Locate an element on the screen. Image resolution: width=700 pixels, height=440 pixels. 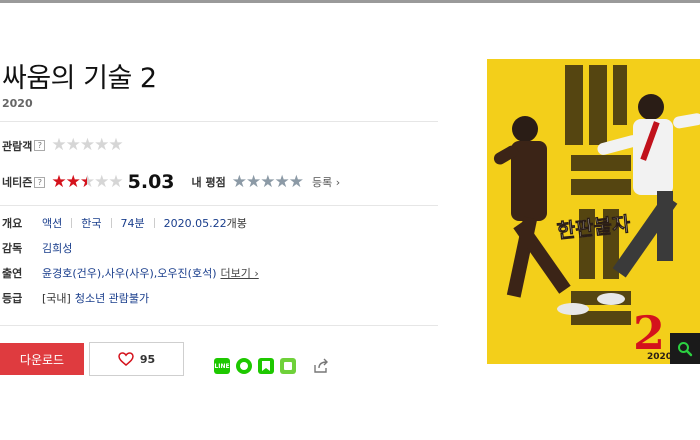
top-border is located at coordinates (350, 1).